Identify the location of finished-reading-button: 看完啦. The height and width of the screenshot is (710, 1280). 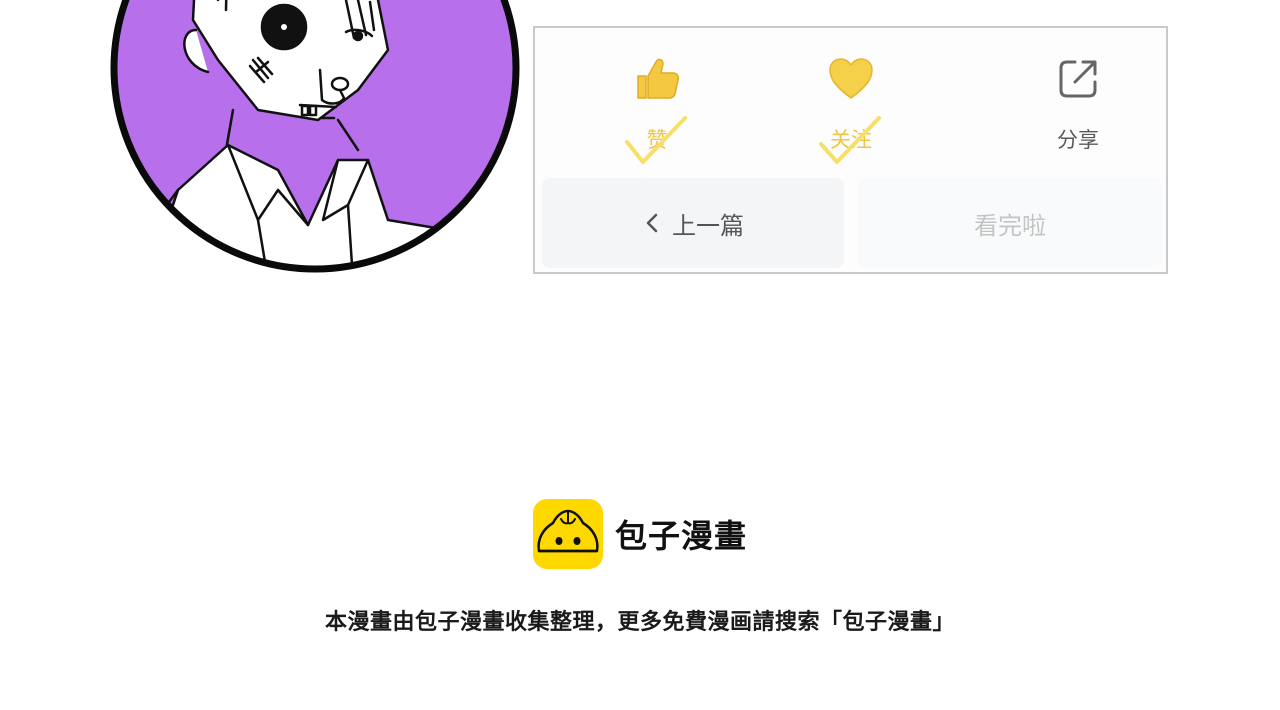
(1010, 223).